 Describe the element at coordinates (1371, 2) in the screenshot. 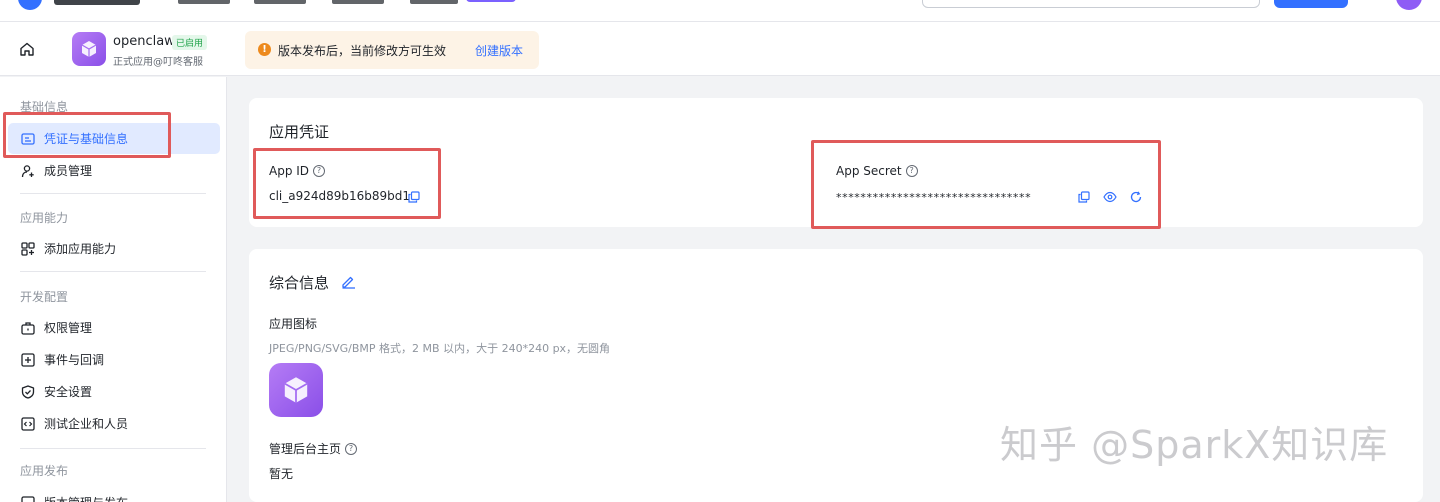

I see `apps-grid-icon: ···` at that location.